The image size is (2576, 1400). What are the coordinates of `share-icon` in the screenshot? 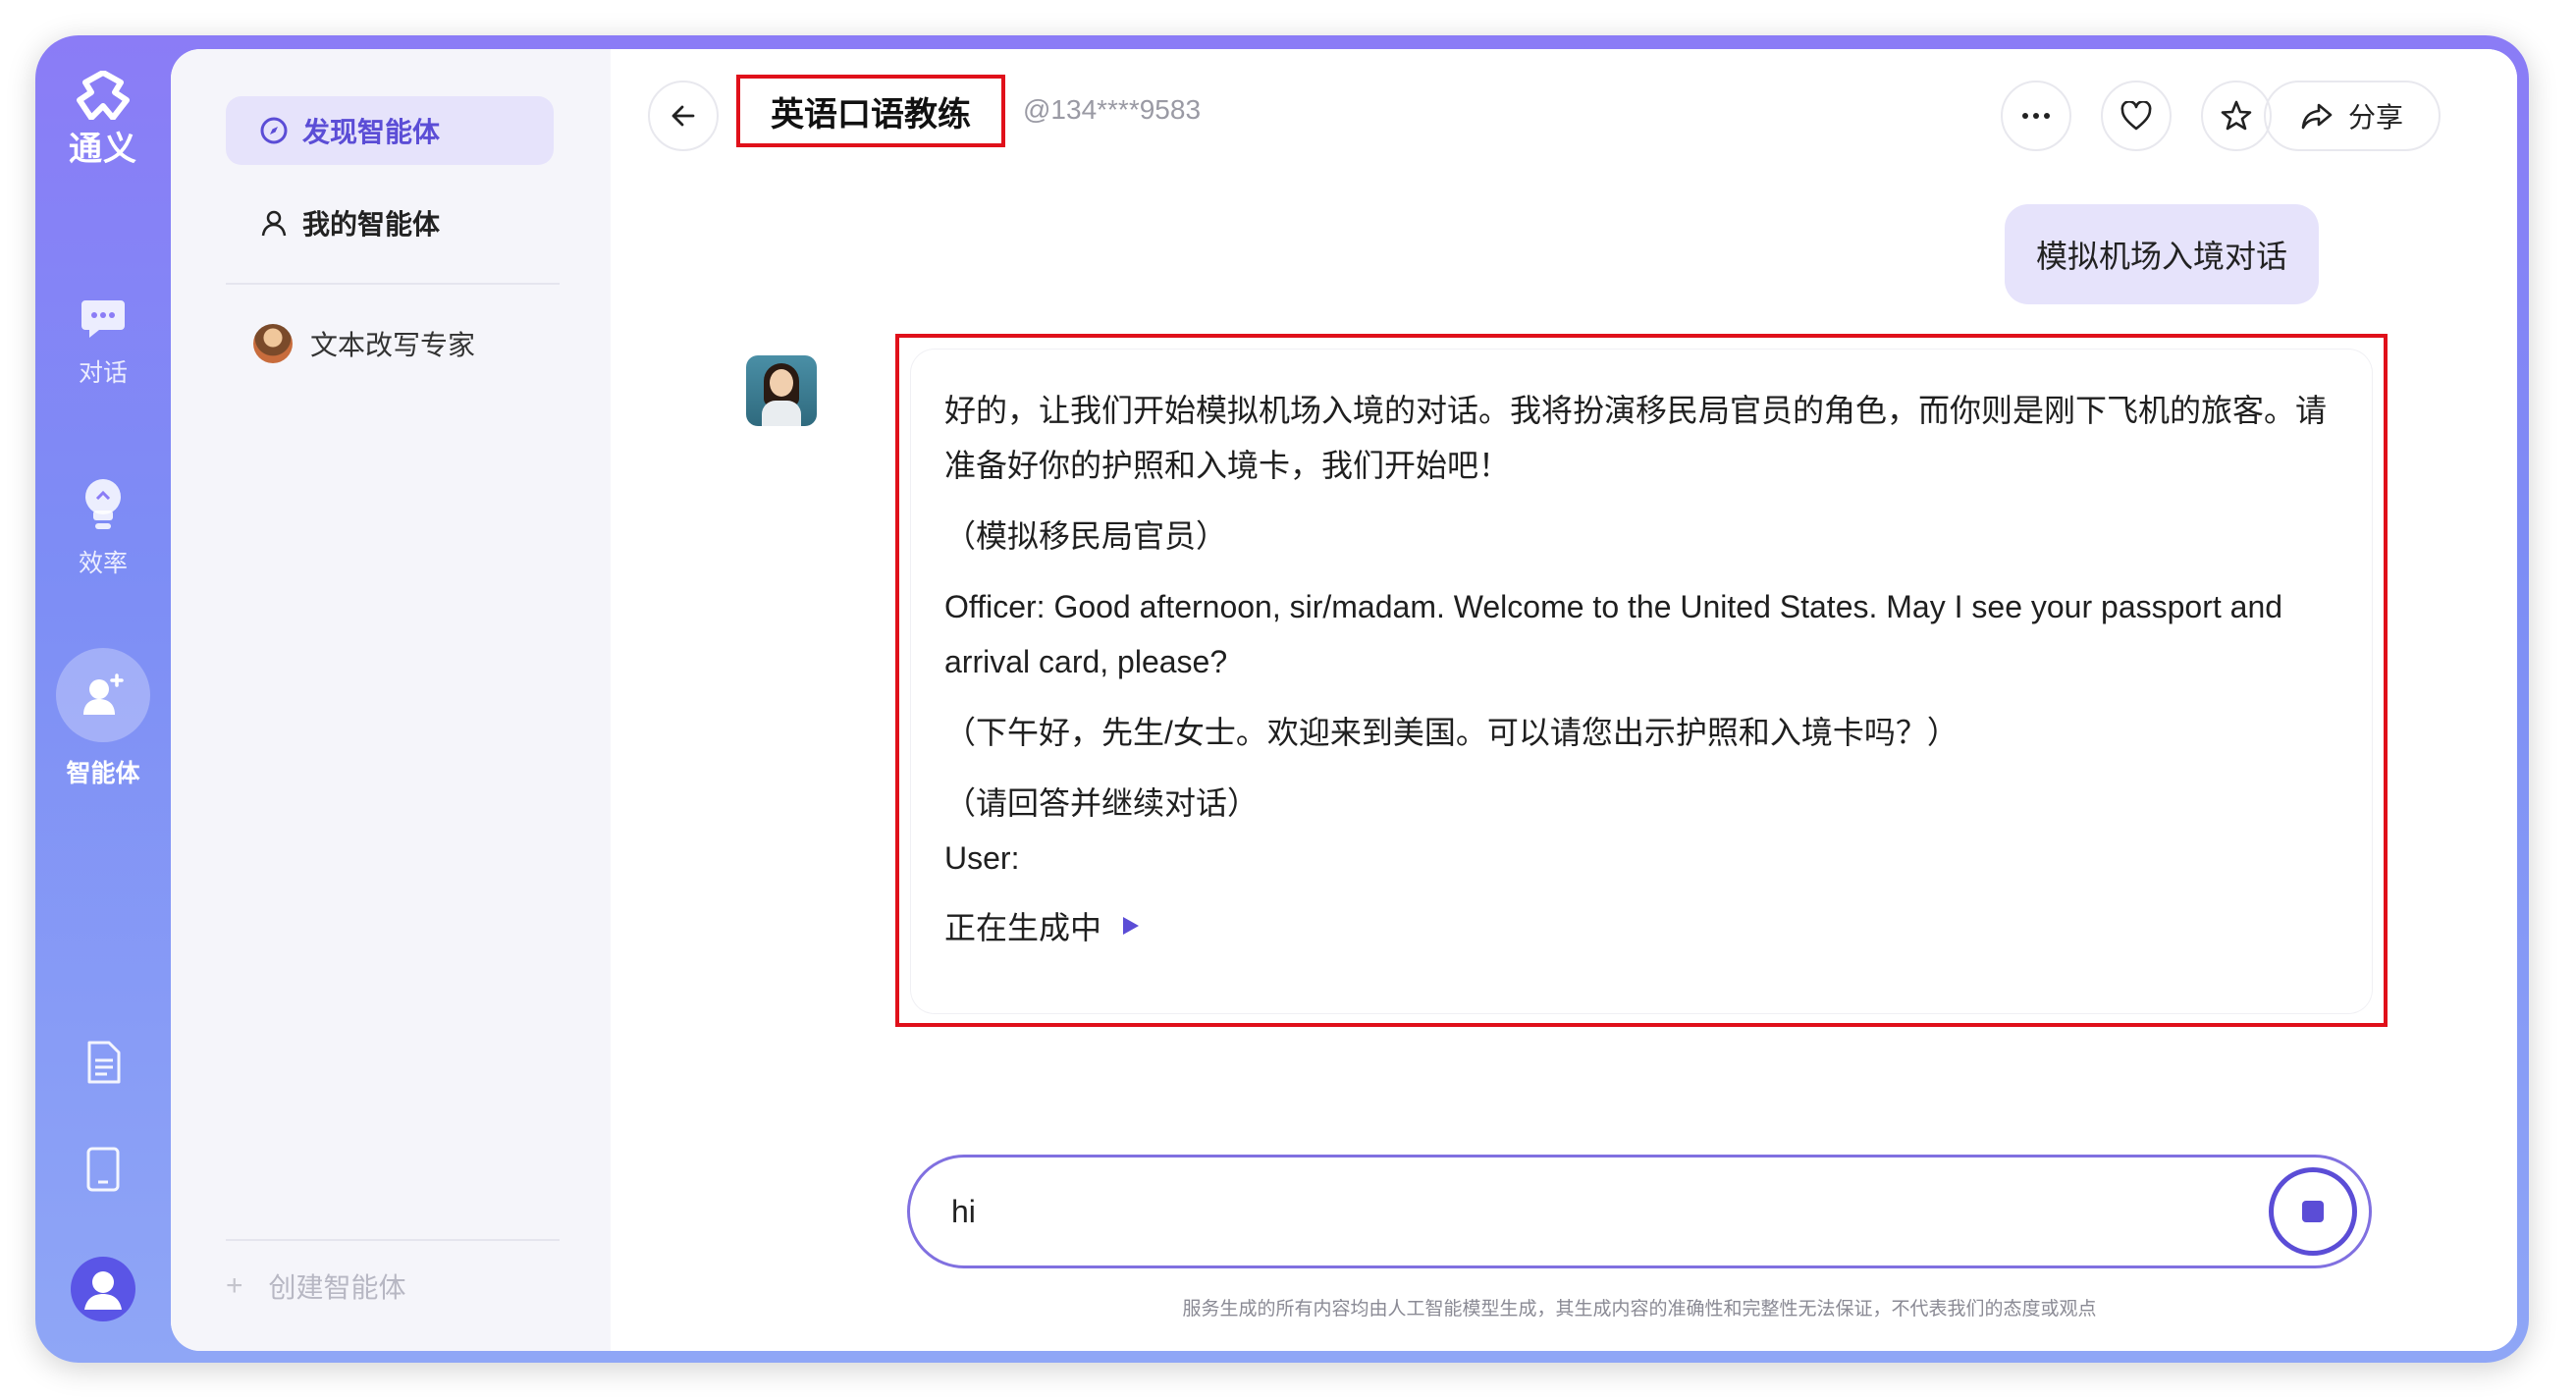 It's located at (2317, 116).